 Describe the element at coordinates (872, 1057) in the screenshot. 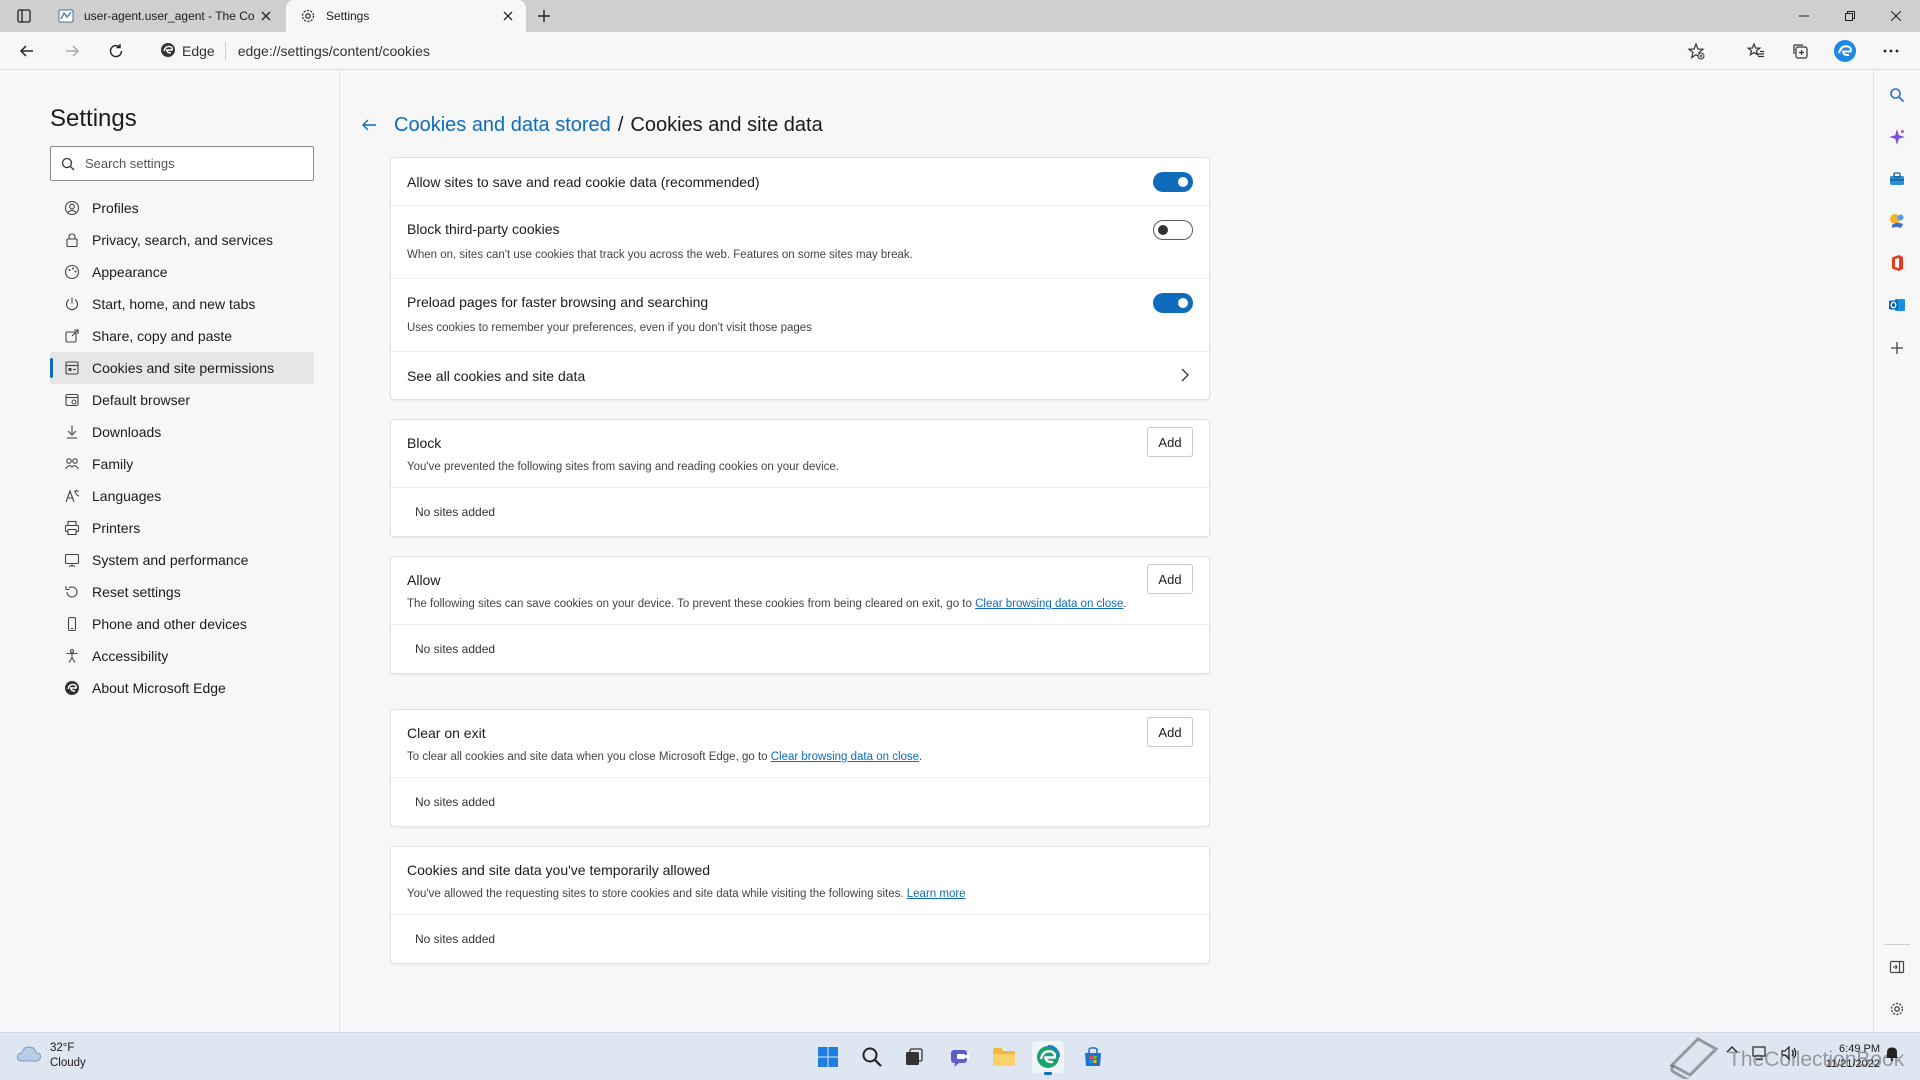

I see `taskbar-search-icon` at that location.